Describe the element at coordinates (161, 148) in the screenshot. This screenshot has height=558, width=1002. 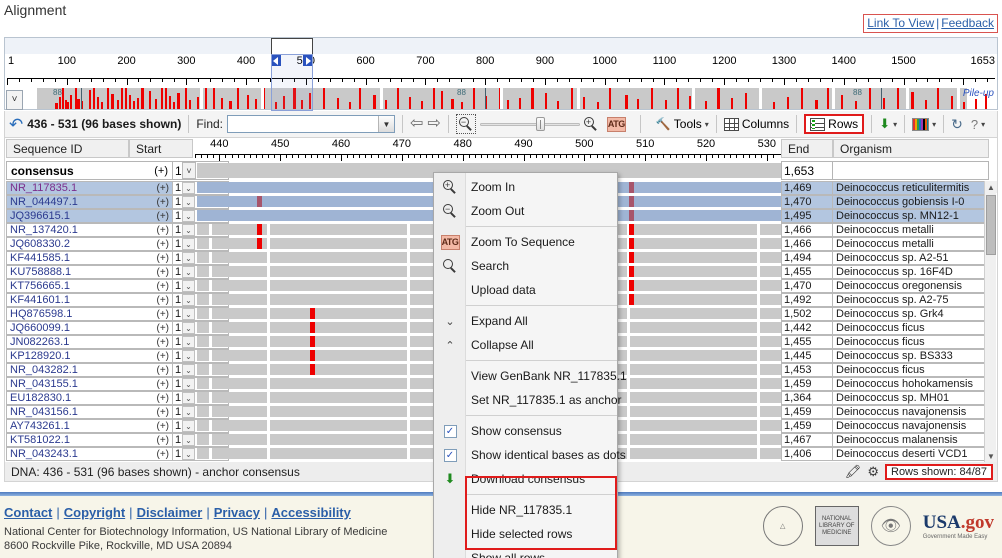
I see `column-header-start: Start` at that location.